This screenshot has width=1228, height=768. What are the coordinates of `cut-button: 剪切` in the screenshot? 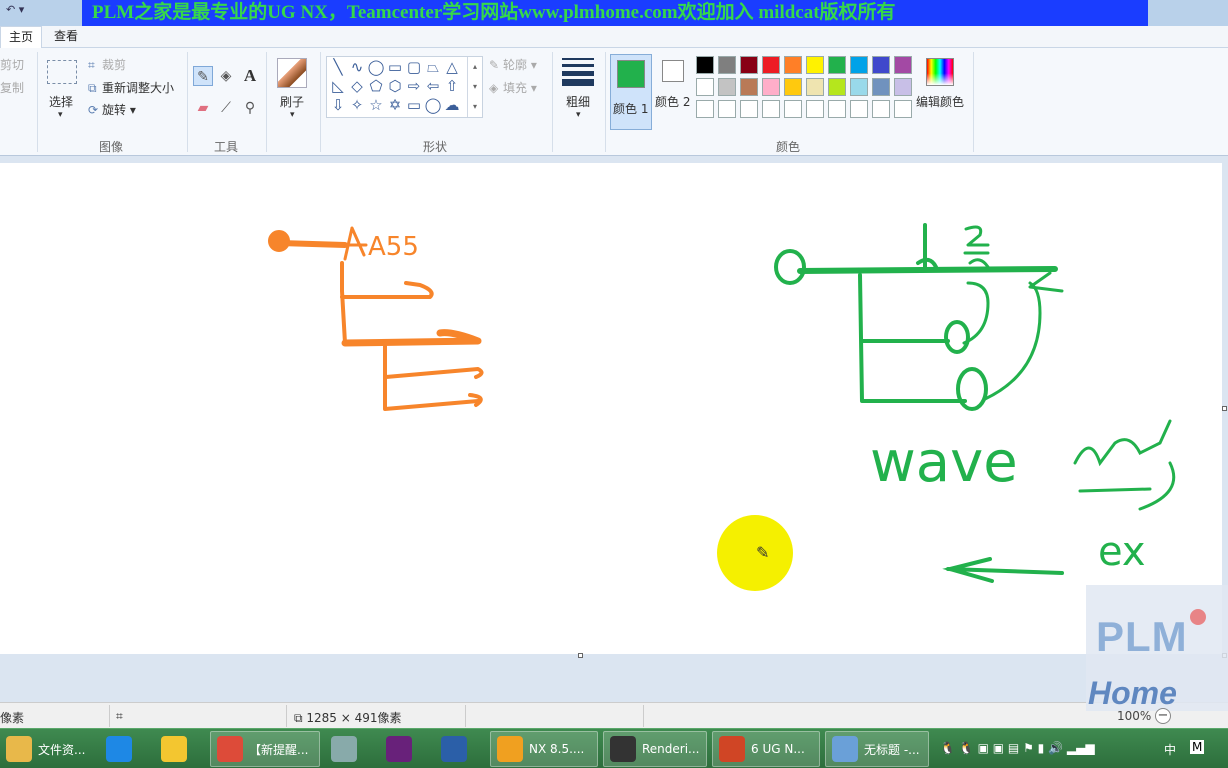 It's located at (12, 64).